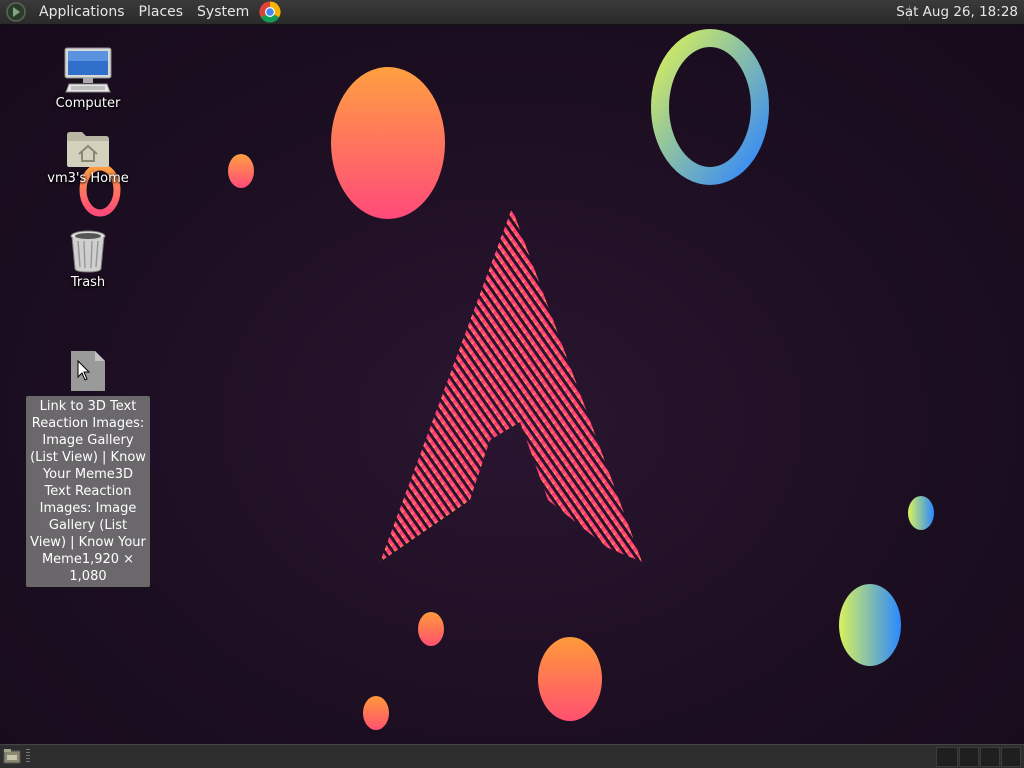  What do you see at coordinates (161, 12) in the screenshot?
I see `menu-places: Places` at bounding box center [161, 12].